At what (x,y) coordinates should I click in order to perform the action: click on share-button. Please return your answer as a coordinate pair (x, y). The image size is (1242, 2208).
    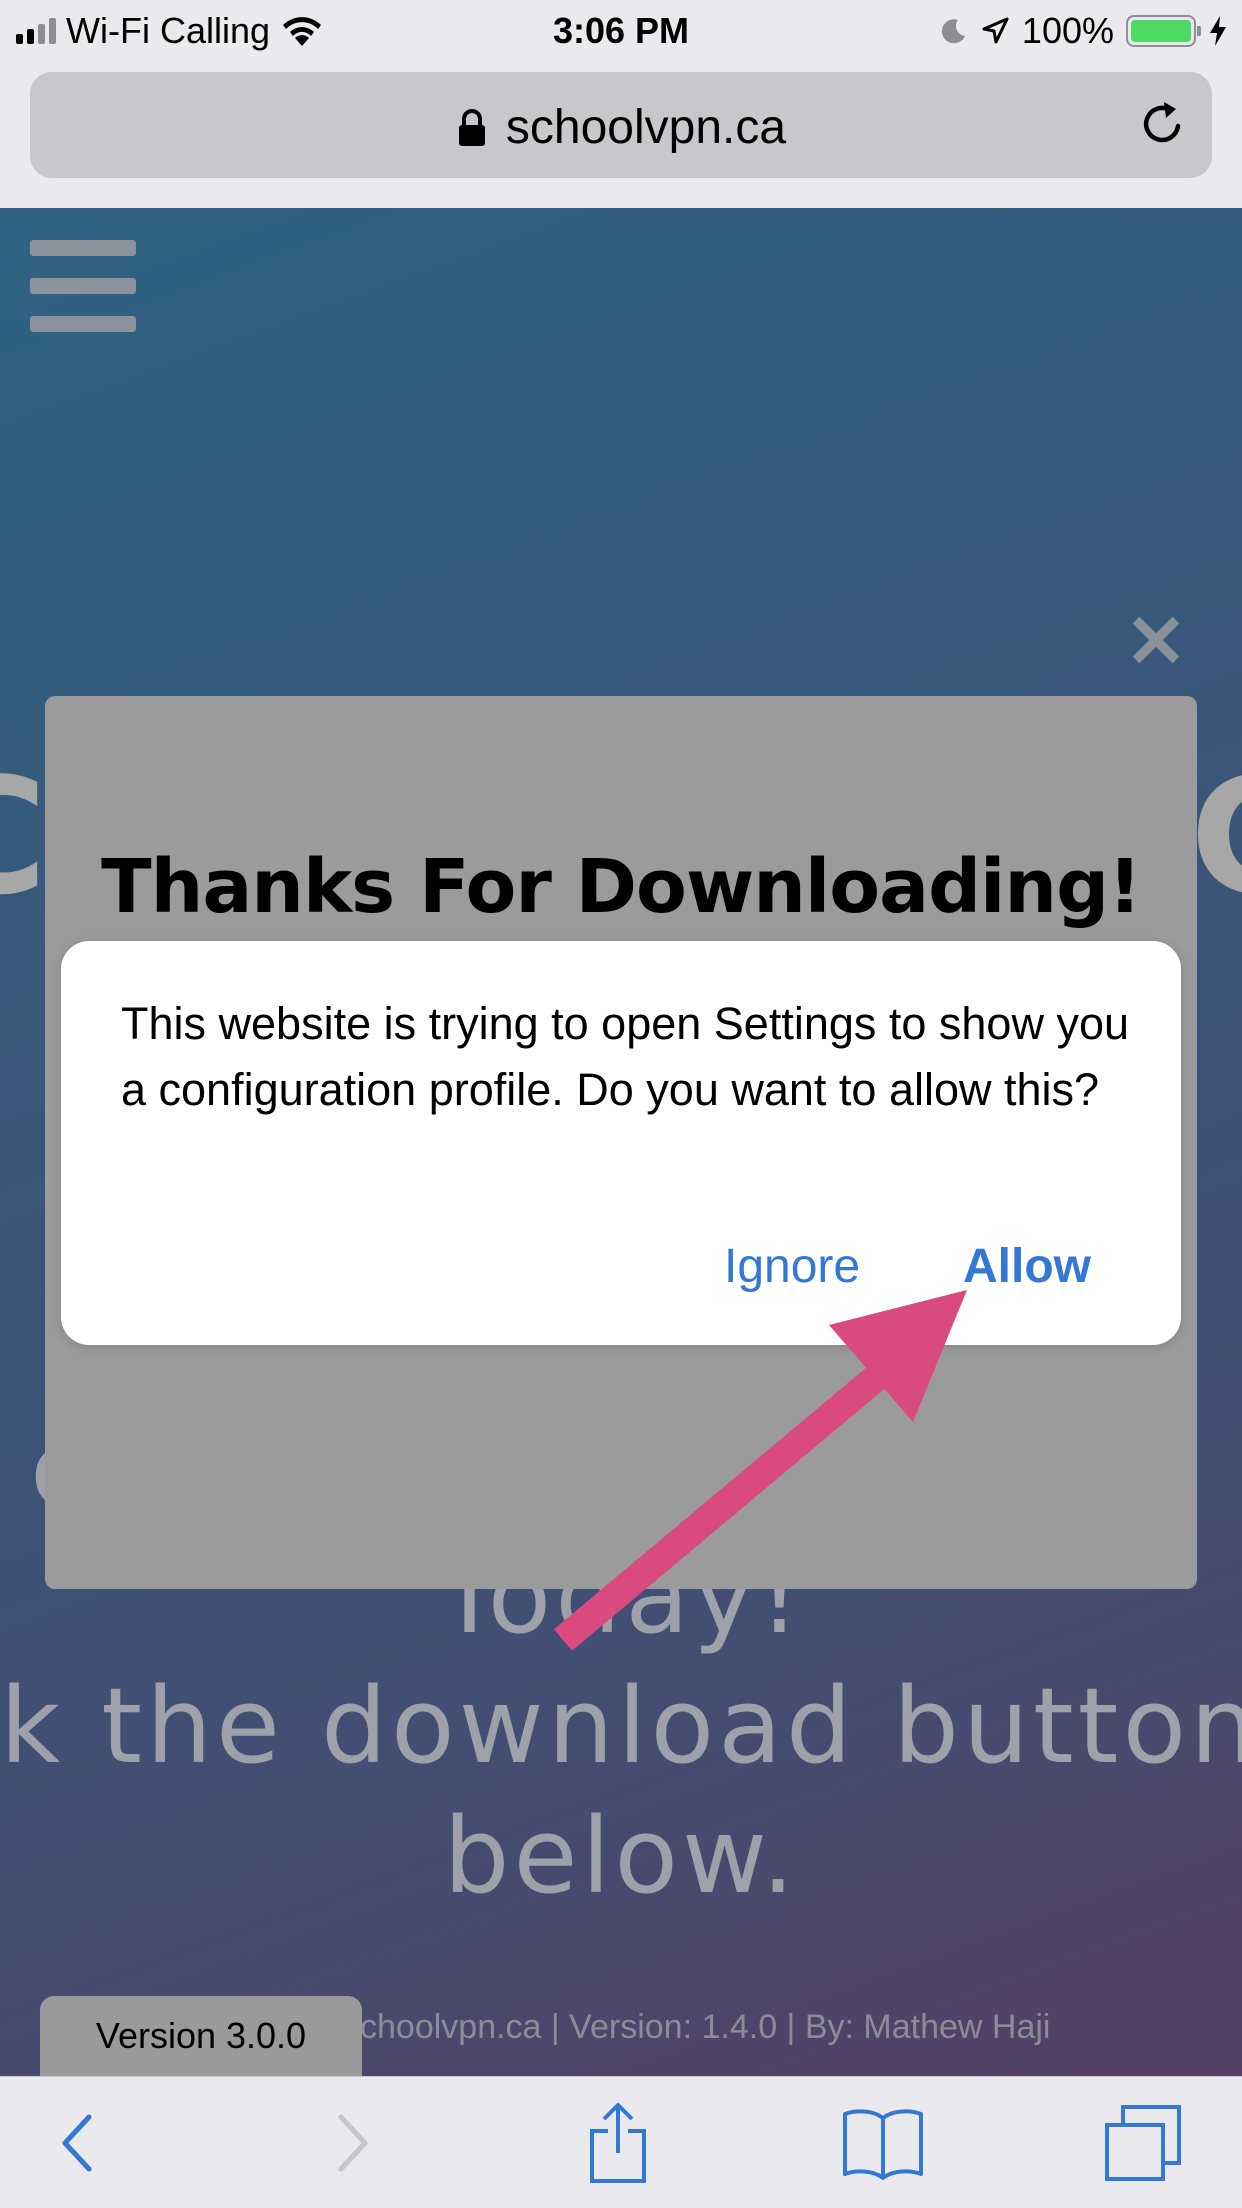
    Looking at the image, I should click on (618, 2143).